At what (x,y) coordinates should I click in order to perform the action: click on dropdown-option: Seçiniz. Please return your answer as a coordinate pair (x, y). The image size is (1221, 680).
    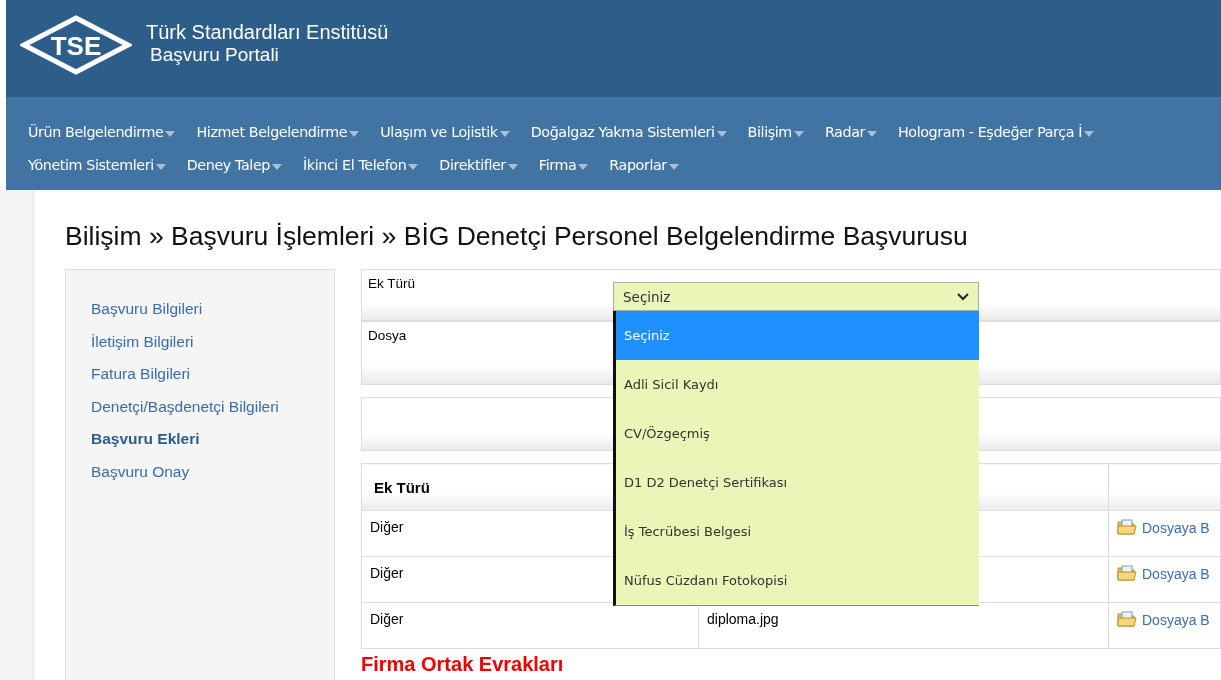
    Looking at the image, I should click on (797, 335).